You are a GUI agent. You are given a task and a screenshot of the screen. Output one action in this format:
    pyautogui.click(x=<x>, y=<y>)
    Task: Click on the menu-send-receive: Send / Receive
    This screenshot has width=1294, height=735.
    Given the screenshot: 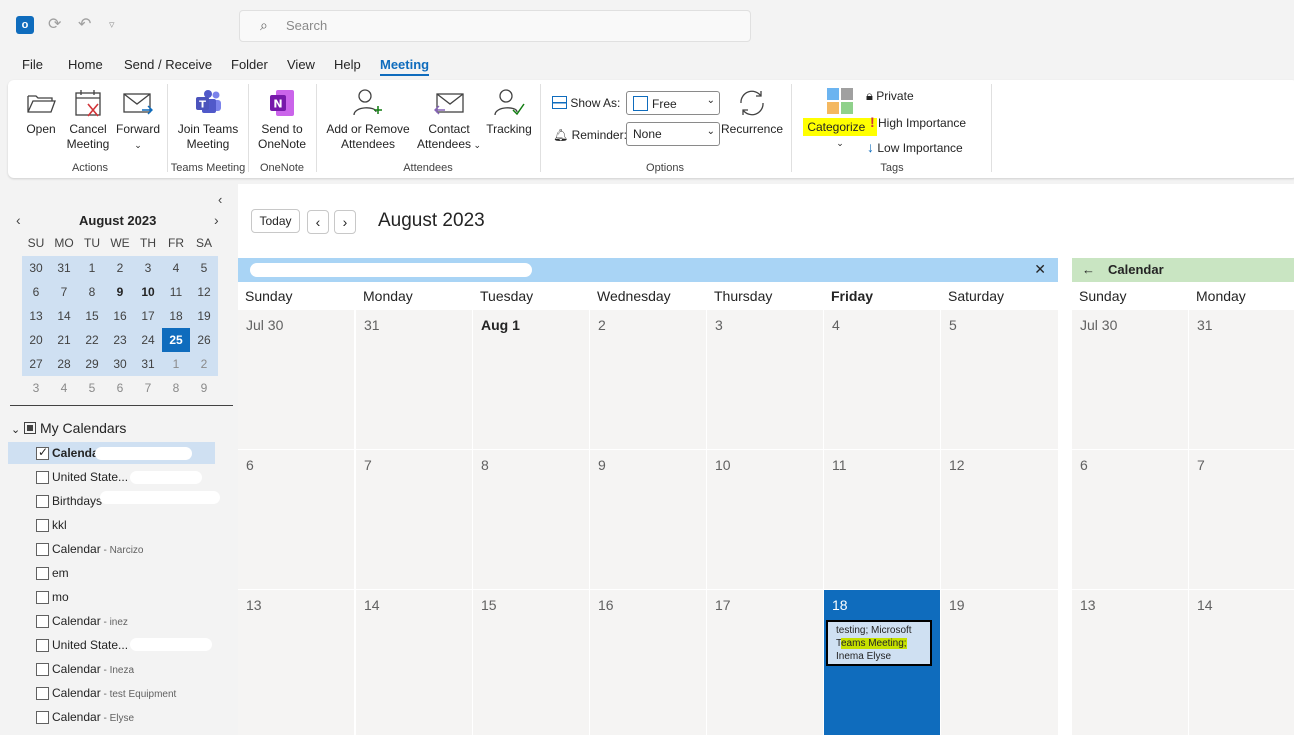 What is the action you would take?
    pyautogui.click(x=168, y=64)
    